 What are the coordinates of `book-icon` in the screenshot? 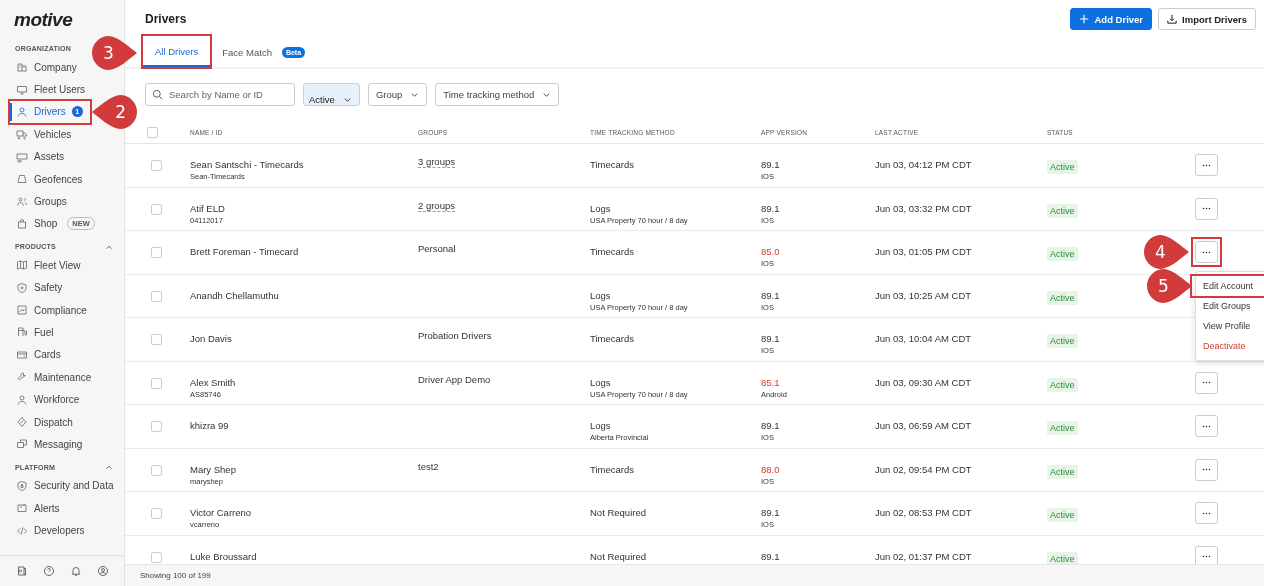 It's located at (21, 571).